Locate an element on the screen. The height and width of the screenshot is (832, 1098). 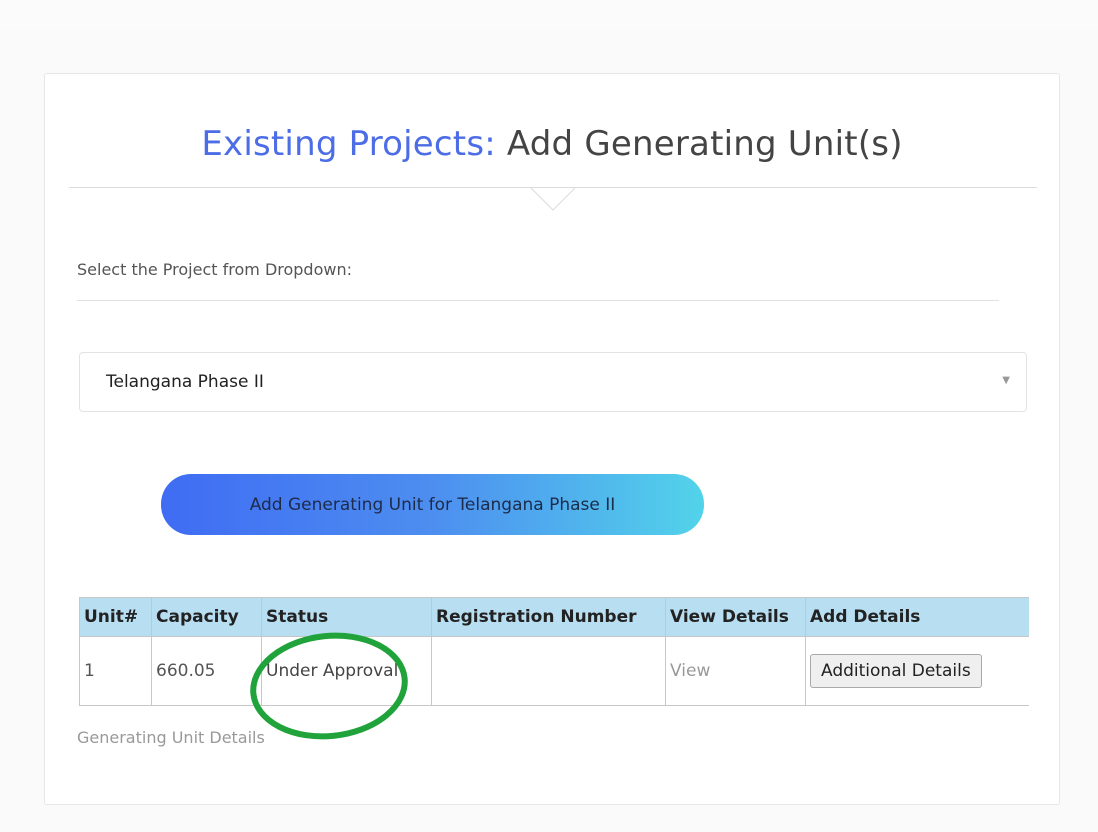
additional-details-button: Additional Details is located at coordinates (896, 671).